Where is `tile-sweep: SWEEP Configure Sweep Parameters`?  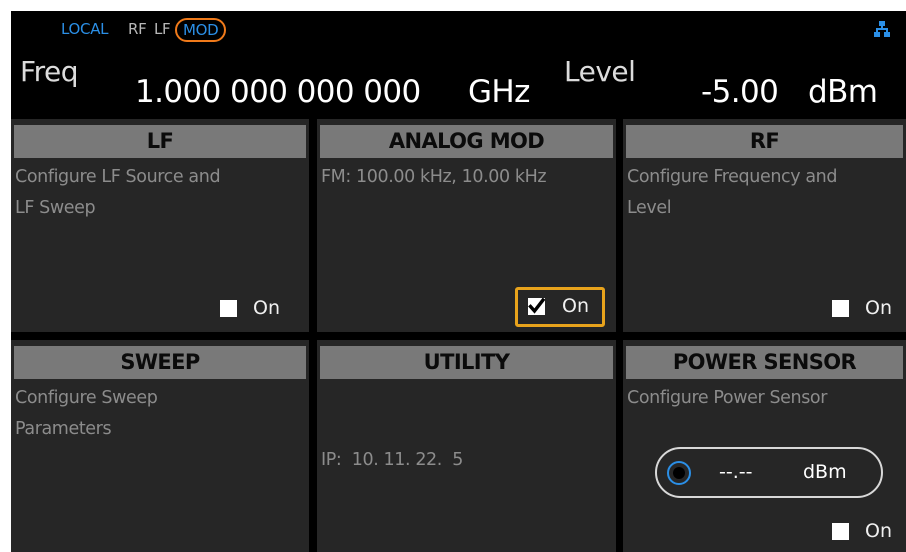
tile-sweep: SWEEP Configure Sweep Parameters is located at coordinates (160, 446).